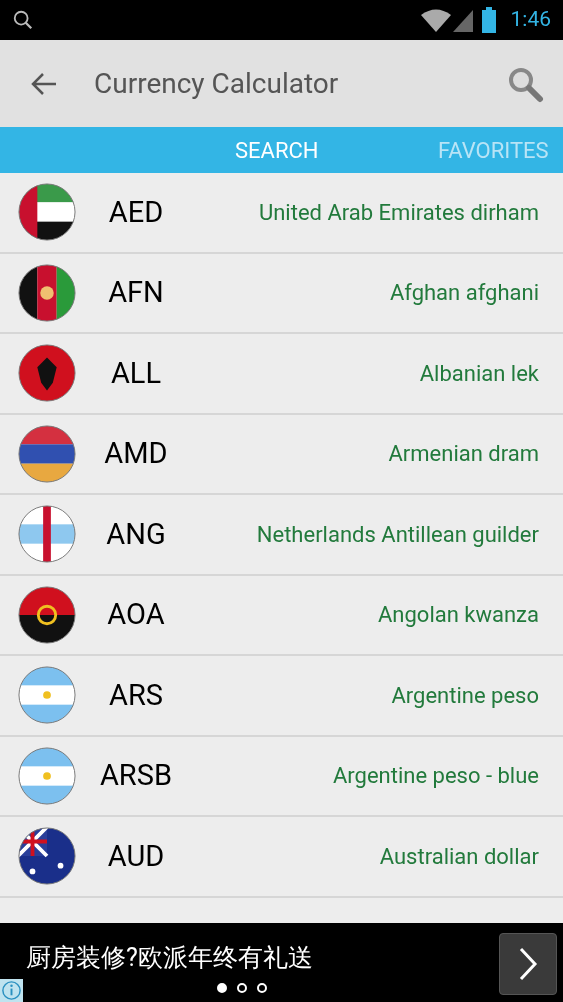 This screenshot has width=563, height=1002. Describe the element at coordinates (136, 373) in the screenshot. I see `currency-code: ALL` at that location.